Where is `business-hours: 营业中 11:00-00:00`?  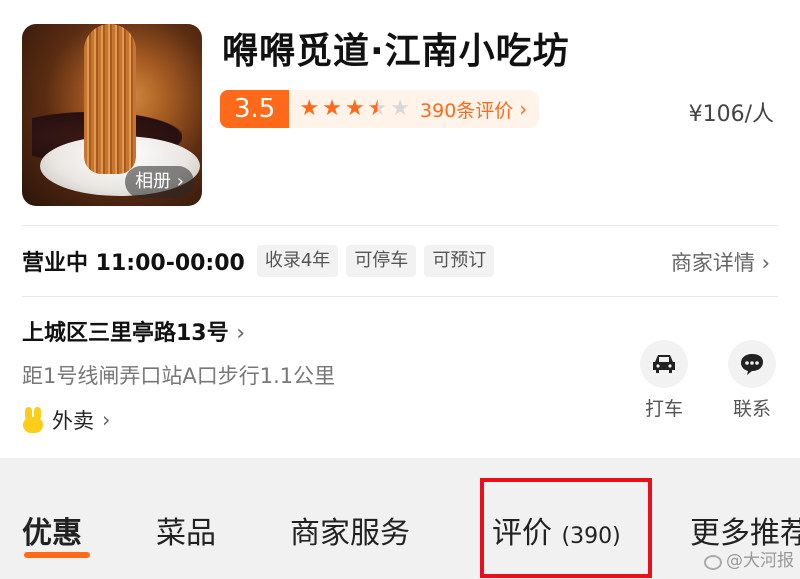 business-hours: 营业中 11:00-00:00 is located at coordinates (133, 263).